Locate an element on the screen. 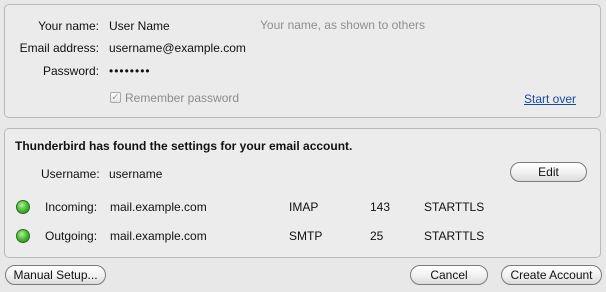 The height and width of the screenshot is (292, 606). outgoing-label: Outgoing: is located at coordinates (71, 236).